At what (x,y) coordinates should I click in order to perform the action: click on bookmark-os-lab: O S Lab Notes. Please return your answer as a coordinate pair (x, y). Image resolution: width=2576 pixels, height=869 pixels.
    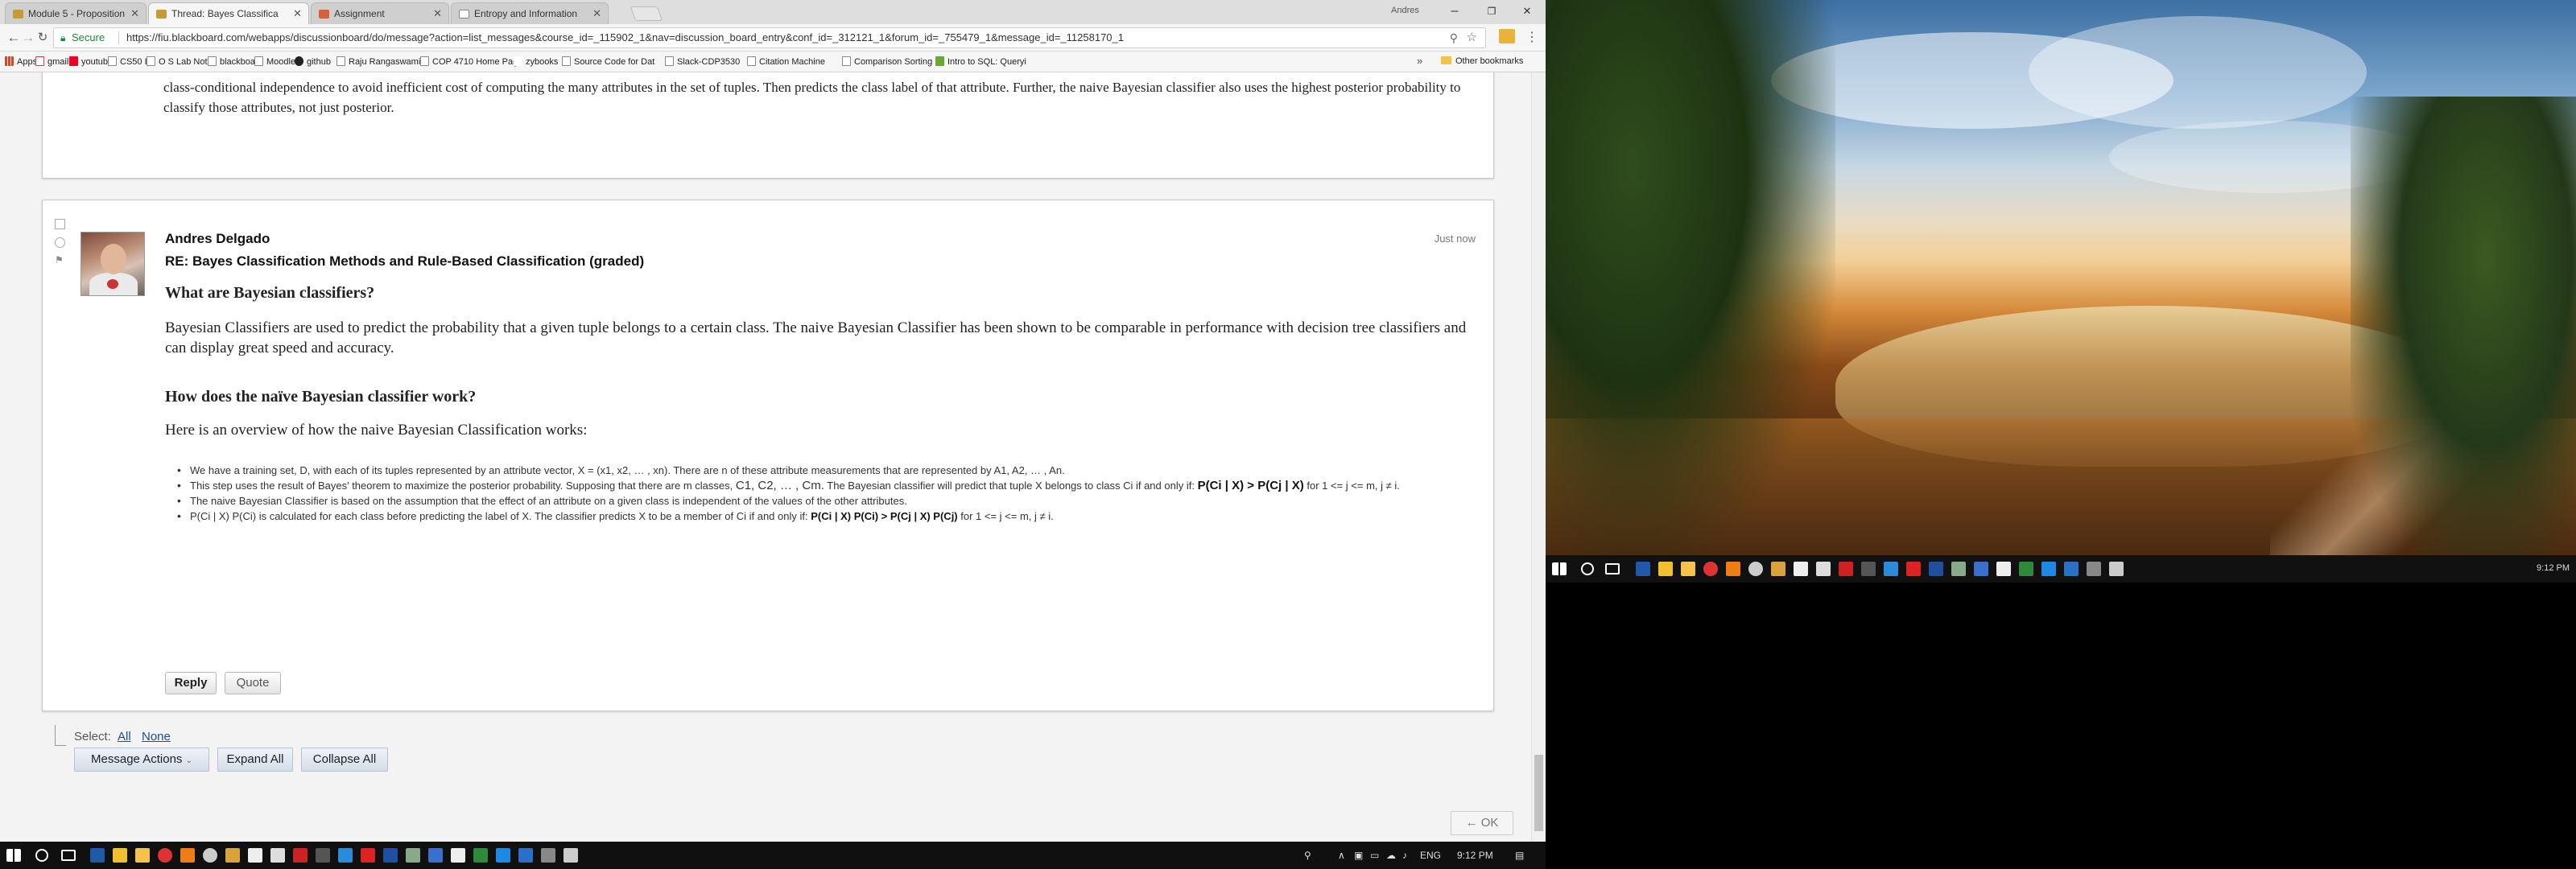
    Looking at the image, I should click on (182, 61).